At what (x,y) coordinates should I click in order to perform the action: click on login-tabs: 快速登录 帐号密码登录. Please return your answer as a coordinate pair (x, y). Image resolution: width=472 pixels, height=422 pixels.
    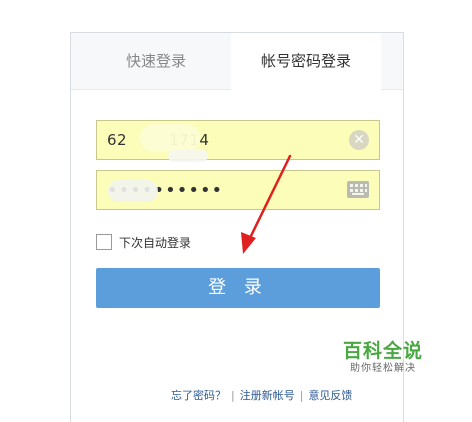
    Looking at the image, I should click on (237, 61).